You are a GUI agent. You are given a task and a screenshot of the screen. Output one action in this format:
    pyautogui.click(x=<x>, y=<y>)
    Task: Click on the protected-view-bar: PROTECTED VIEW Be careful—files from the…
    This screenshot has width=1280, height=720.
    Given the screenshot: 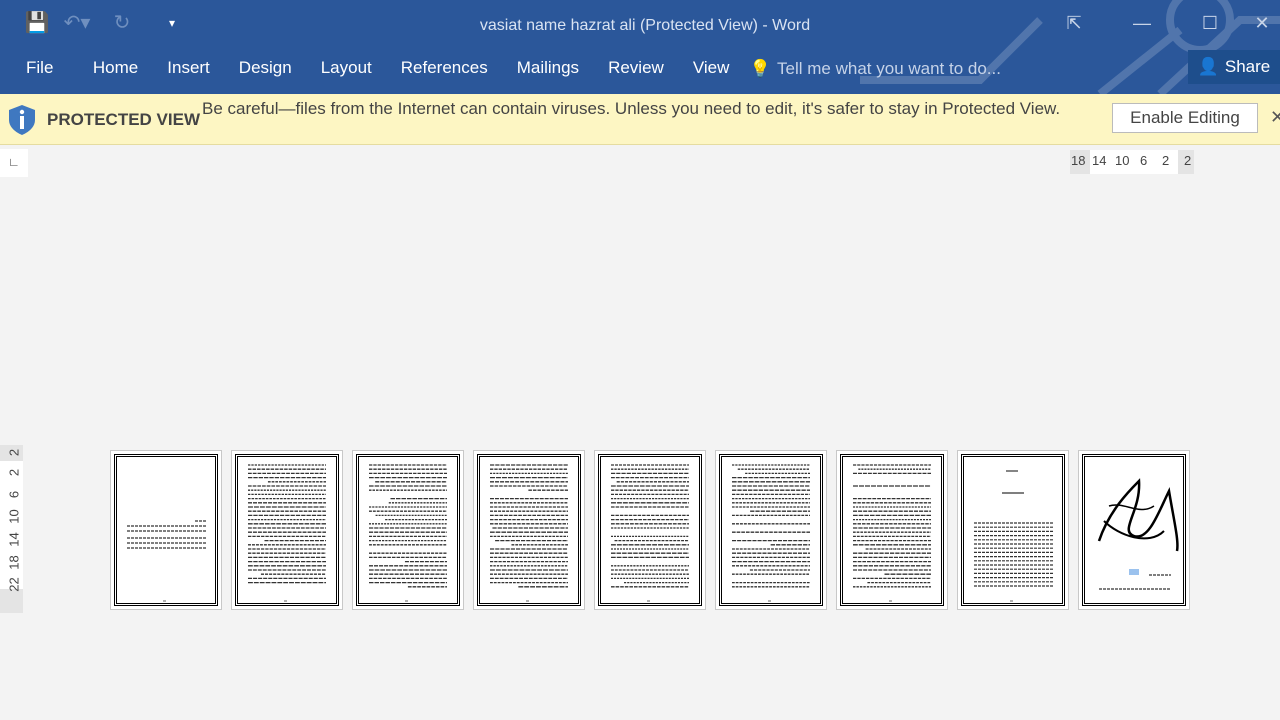 What is the action you would take?
    pyautogui.click(x=640, y=119)
    